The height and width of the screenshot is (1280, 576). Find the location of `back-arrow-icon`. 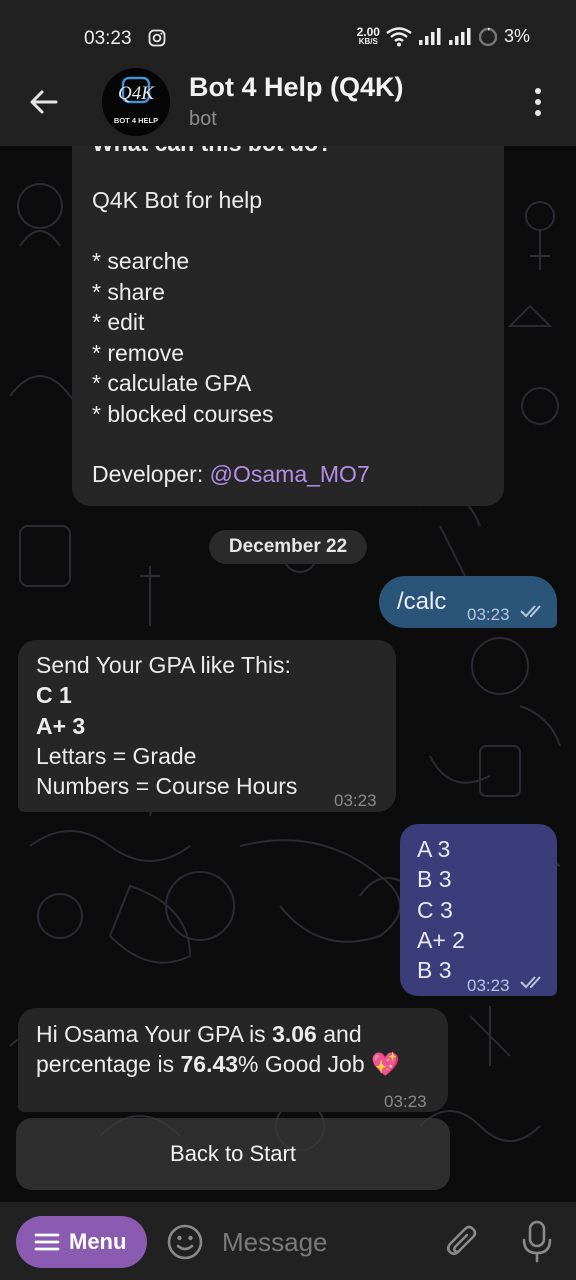

back-arrow-icon is located at coordinates (44, 102).